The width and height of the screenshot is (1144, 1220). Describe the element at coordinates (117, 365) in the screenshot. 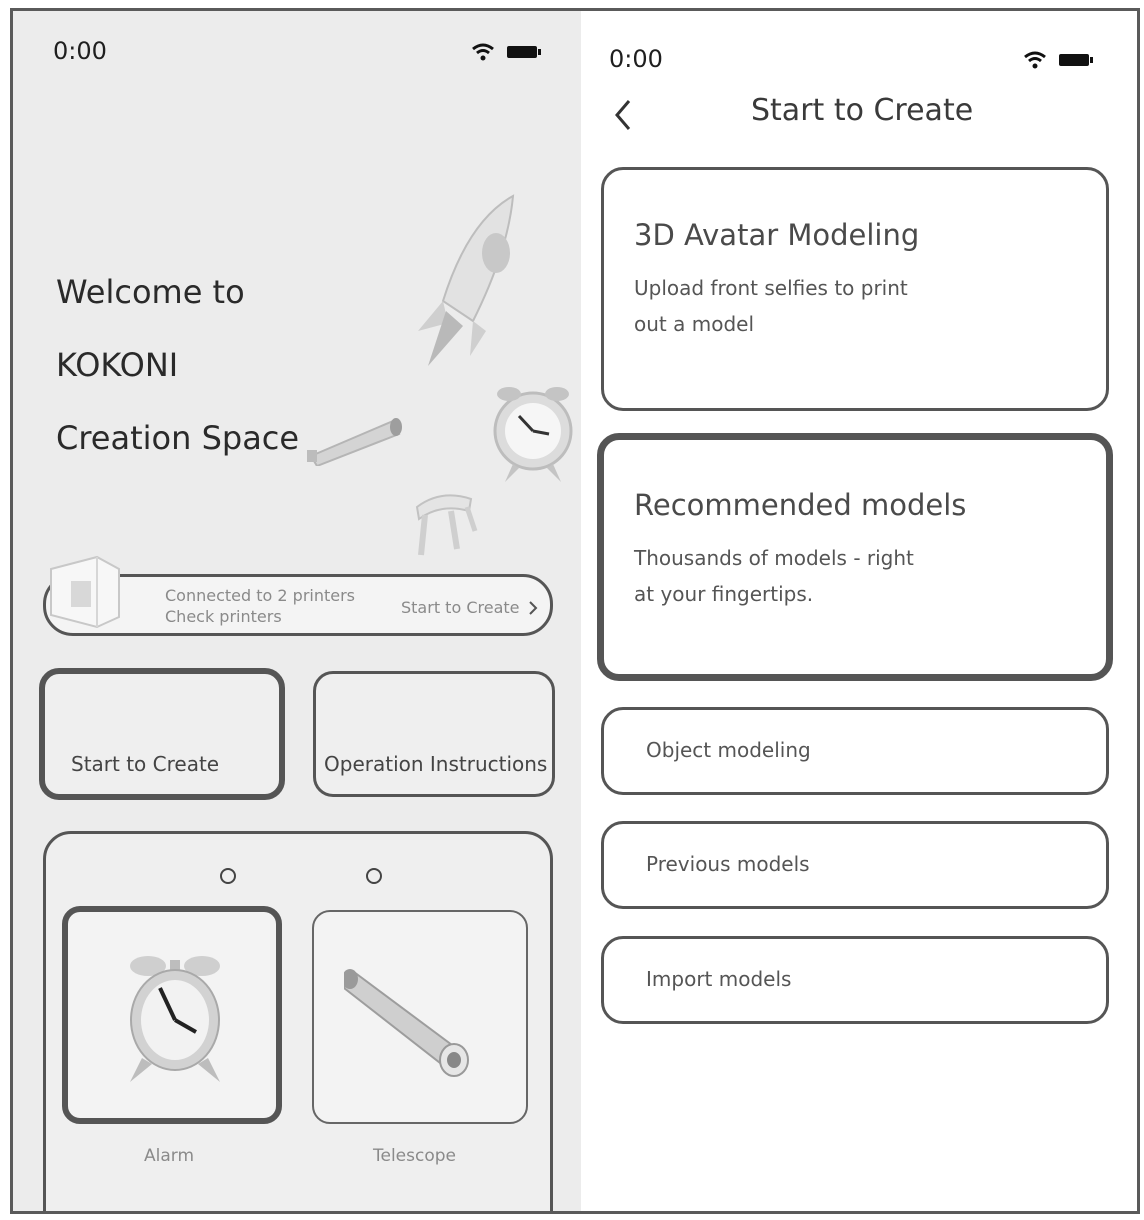

I see `welcome-line: KOKONI` at that location.